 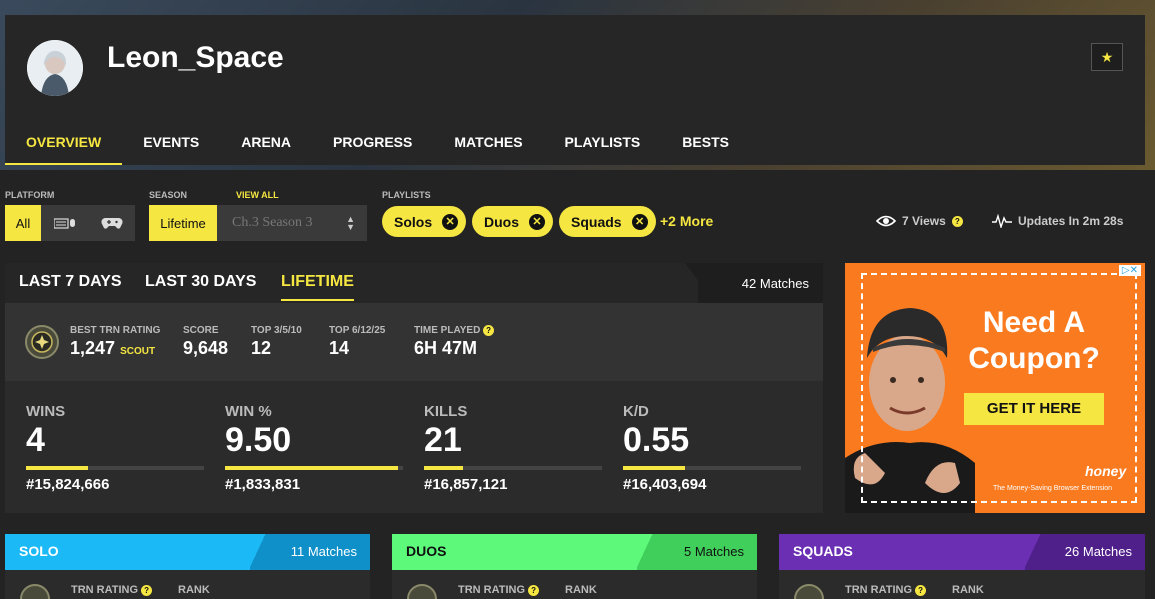 I want to click on avatar-image, so click(x=55, y=68).